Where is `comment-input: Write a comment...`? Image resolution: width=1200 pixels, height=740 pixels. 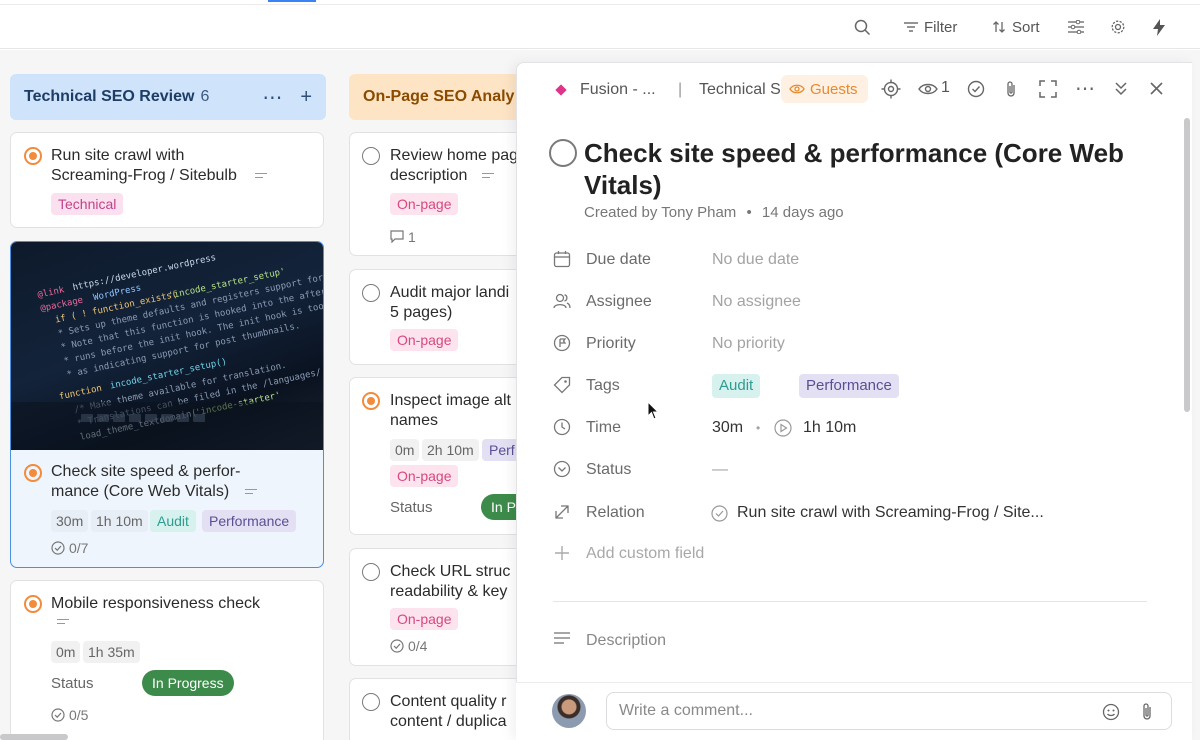 comment-input: Write a comment... is located at coordinates (889, 711).